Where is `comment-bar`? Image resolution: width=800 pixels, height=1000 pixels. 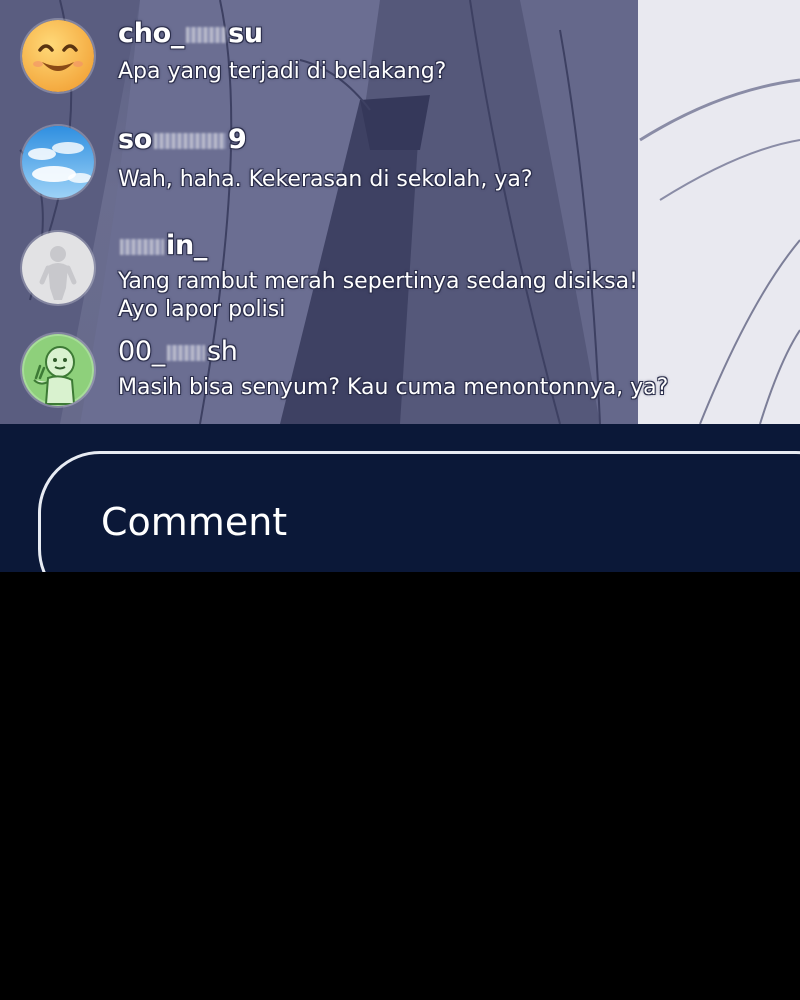
comment-bar is located at coordinates (400, 498).